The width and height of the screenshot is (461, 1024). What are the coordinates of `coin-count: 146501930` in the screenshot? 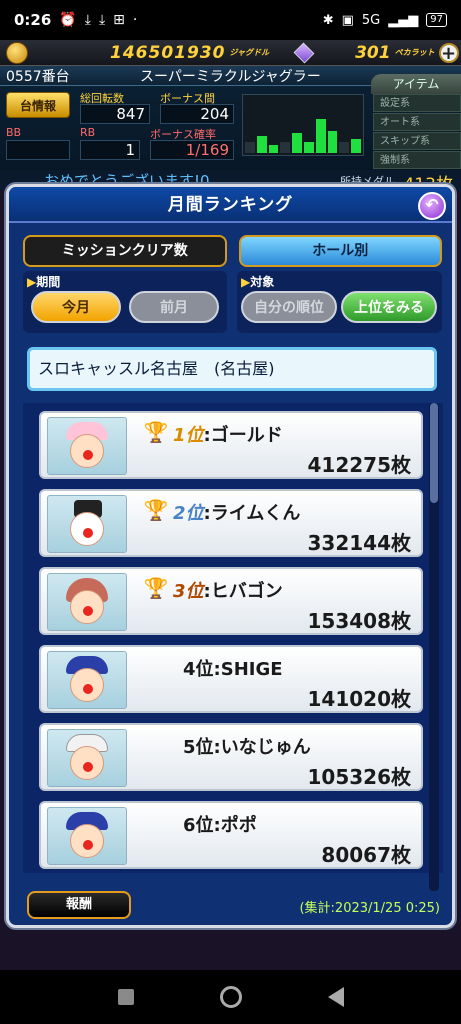 It's located at (168, 52).